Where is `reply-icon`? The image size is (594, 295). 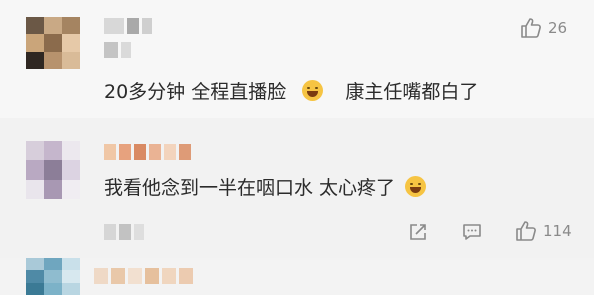
reply-icon is located at coordinates (472, 232).